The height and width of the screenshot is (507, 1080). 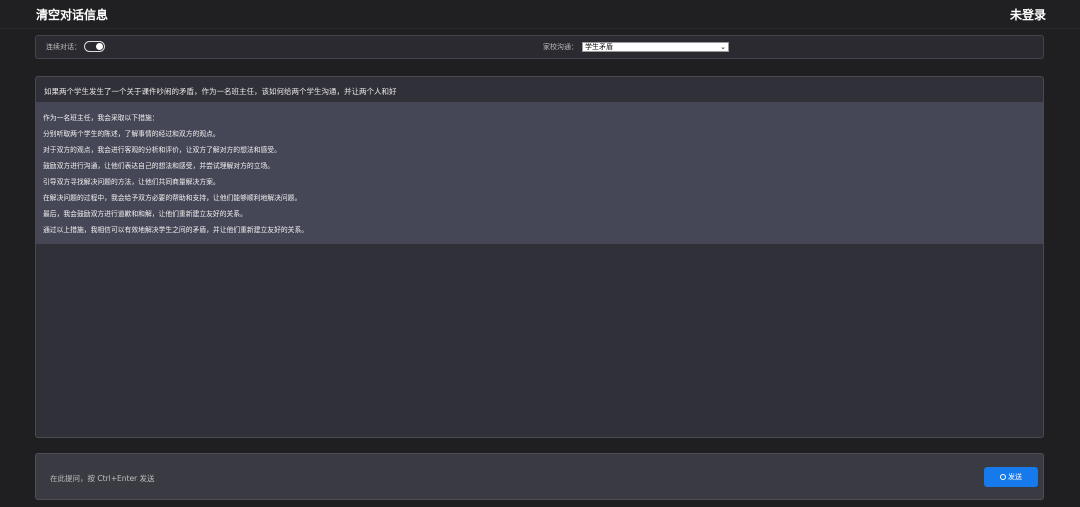 I want to click on settings-bar: 连续对话： 家校沟通： 学生矛盾 ⌄, so click(x=539, y=47).